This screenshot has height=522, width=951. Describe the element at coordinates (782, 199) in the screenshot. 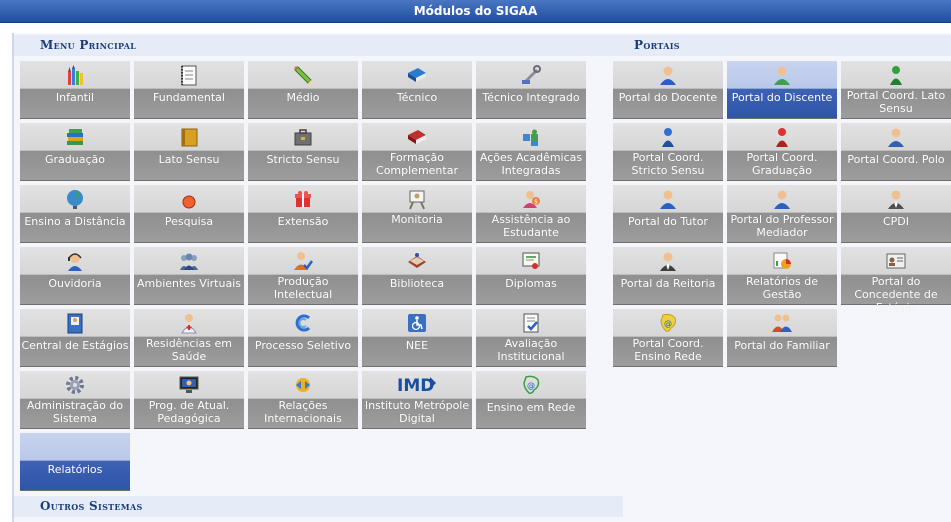

I see `mediator-icon` at that location.